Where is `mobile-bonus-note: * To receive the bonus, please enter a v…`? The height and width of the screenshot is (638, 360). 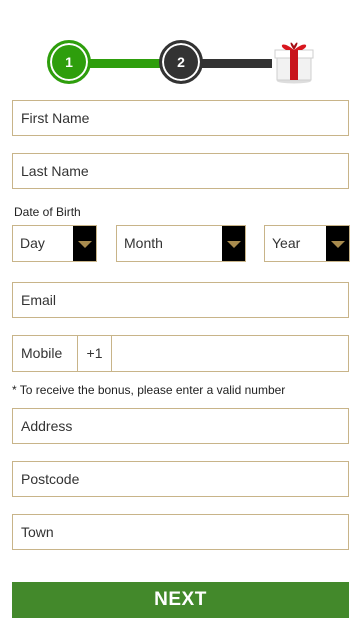 mobile-bonus-note: * To receive the bonus, please enter a v… is located at coordinates (149, 390).